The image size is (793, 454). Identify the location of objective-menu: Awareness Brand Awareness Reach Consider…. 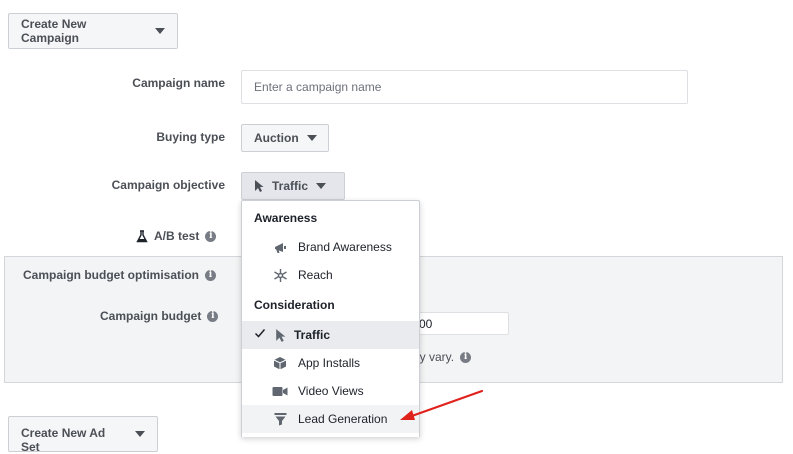
(330, 318).